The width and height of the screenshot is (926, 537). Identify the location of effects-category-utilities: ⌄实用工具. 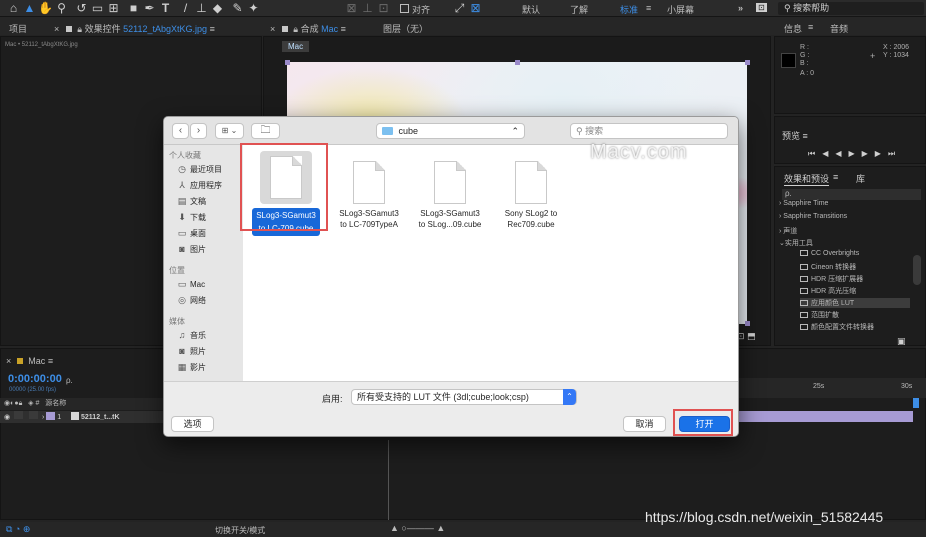
(796, 243).